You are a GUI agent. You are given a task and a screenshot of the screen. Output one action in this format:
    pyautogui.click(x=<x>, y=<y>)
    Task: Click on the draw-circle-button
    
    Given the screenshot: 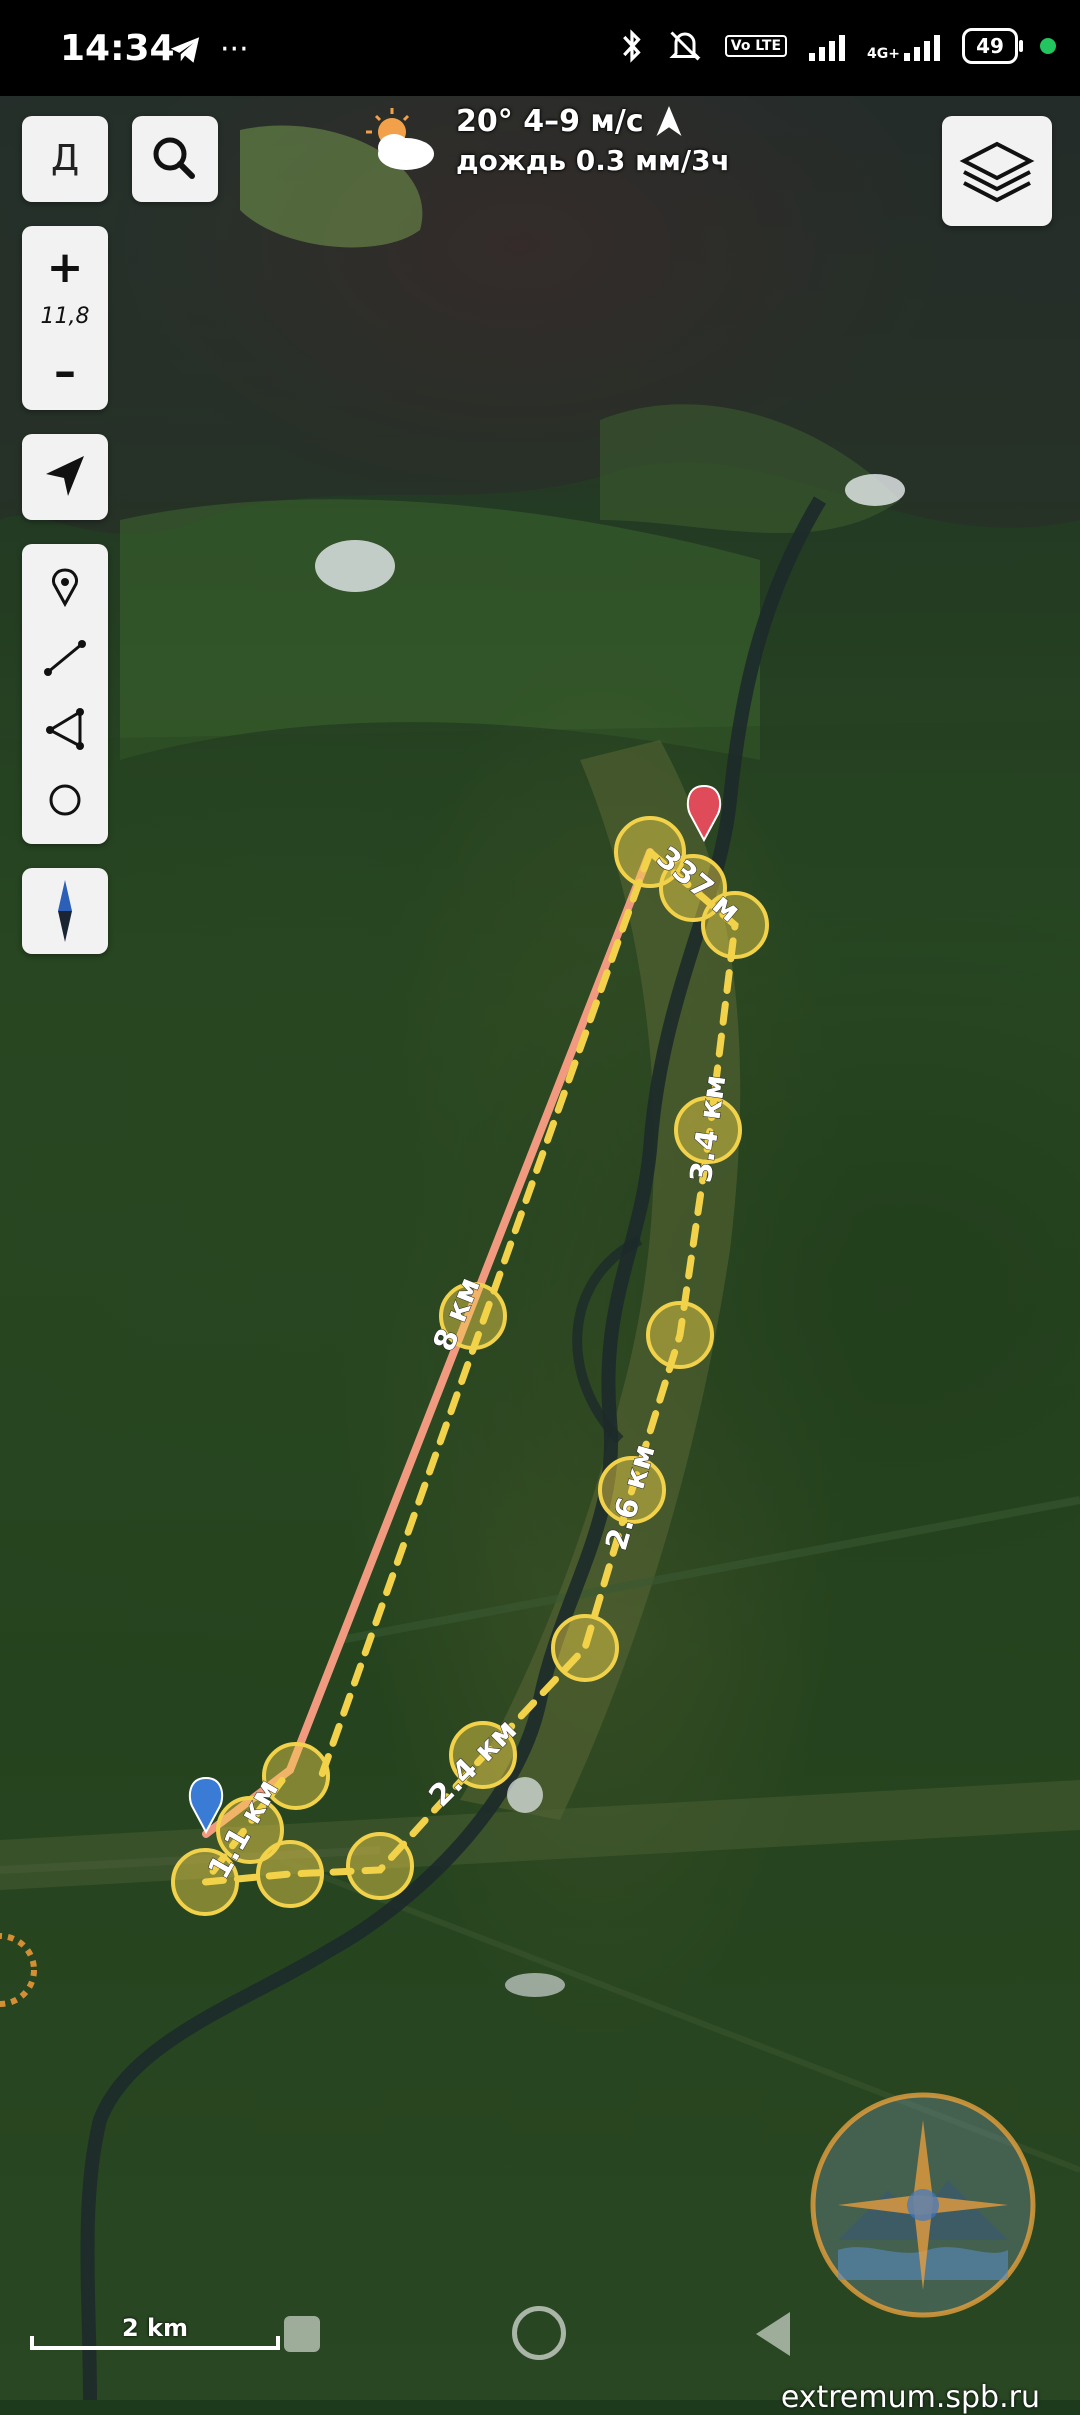 What is the action you would take?
    pyautogui.click(x=65, y=797)
    